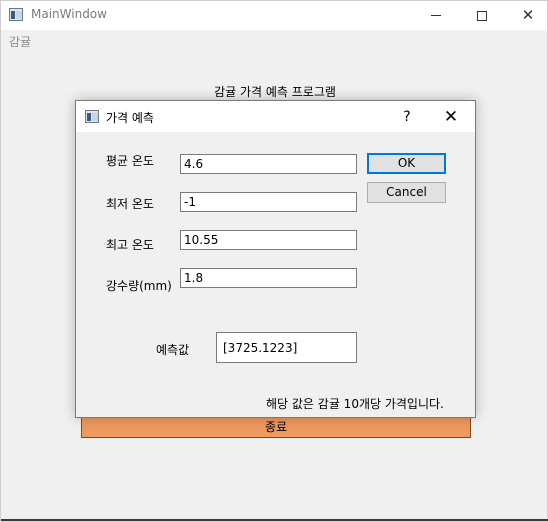  Describe the element at coordinates (20, 41) in the screenshot. I see `menu-item-gamgyul: 감귤` at that location.